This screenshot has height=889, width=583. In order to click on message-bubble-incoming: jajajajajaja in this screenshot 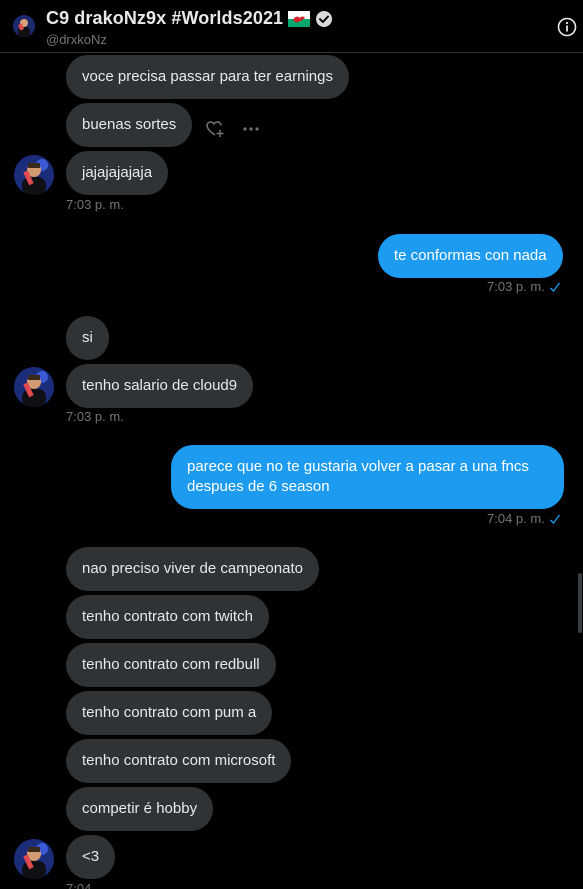, I will do `click(117, 173)`.